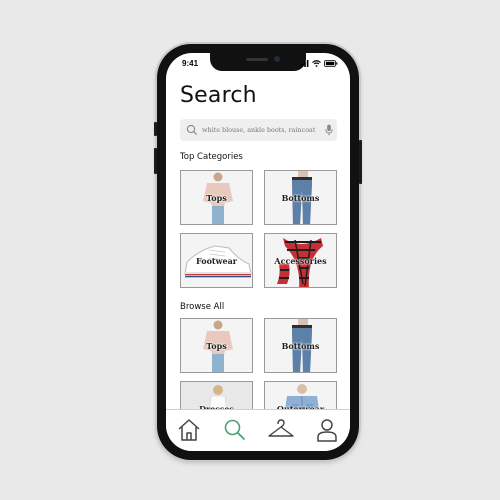 The width and height of the screenshot is (500, 500). I want to click on category-tile-tops: Tops, so click(216, 197).